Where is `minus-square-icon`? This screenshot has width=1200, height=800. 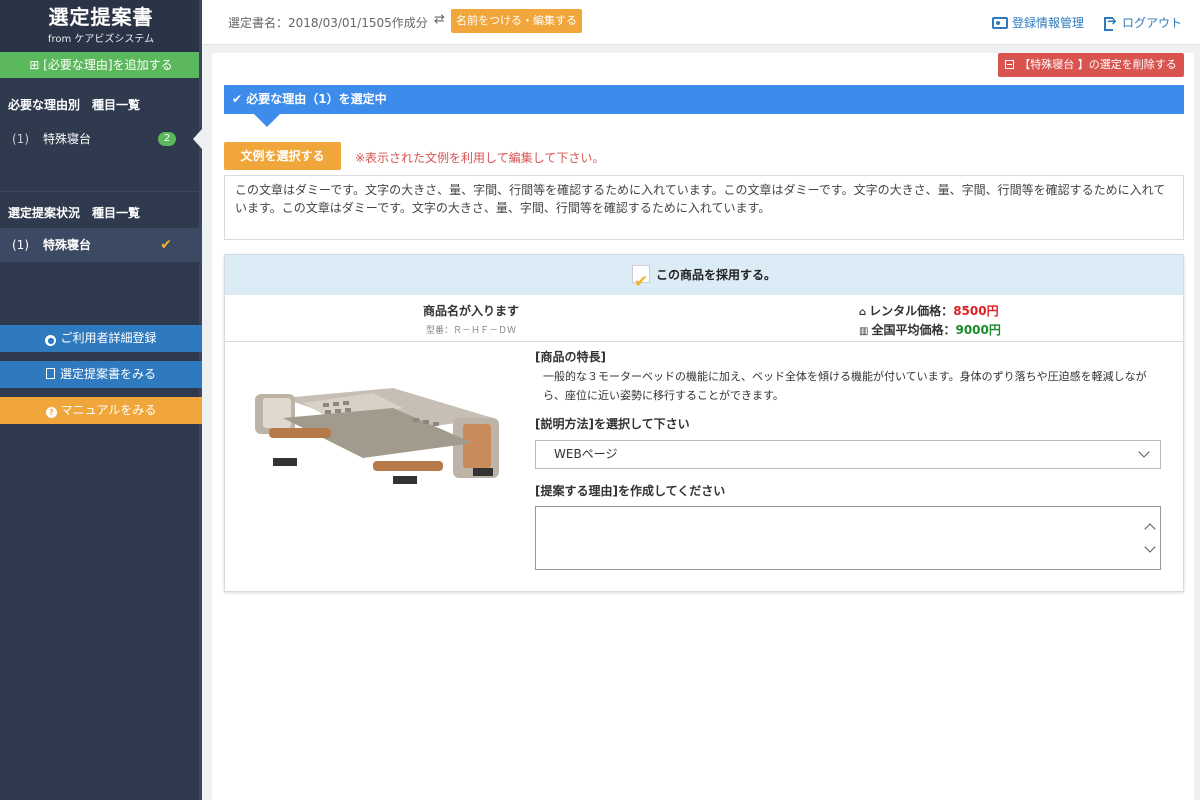 minus-square-icon is located at coordinates (1010, 64).